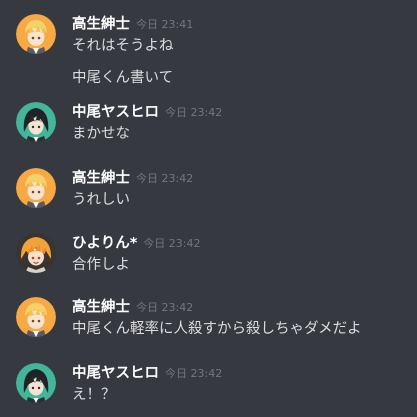 Image resolution: width=417 pixels, height=417 pixels. Describe the element at coordinates (217, 329) in the screenshot. I see `message-text: 中尾くん軽率に人殺すから殺しちゃダメだよ` at that location.